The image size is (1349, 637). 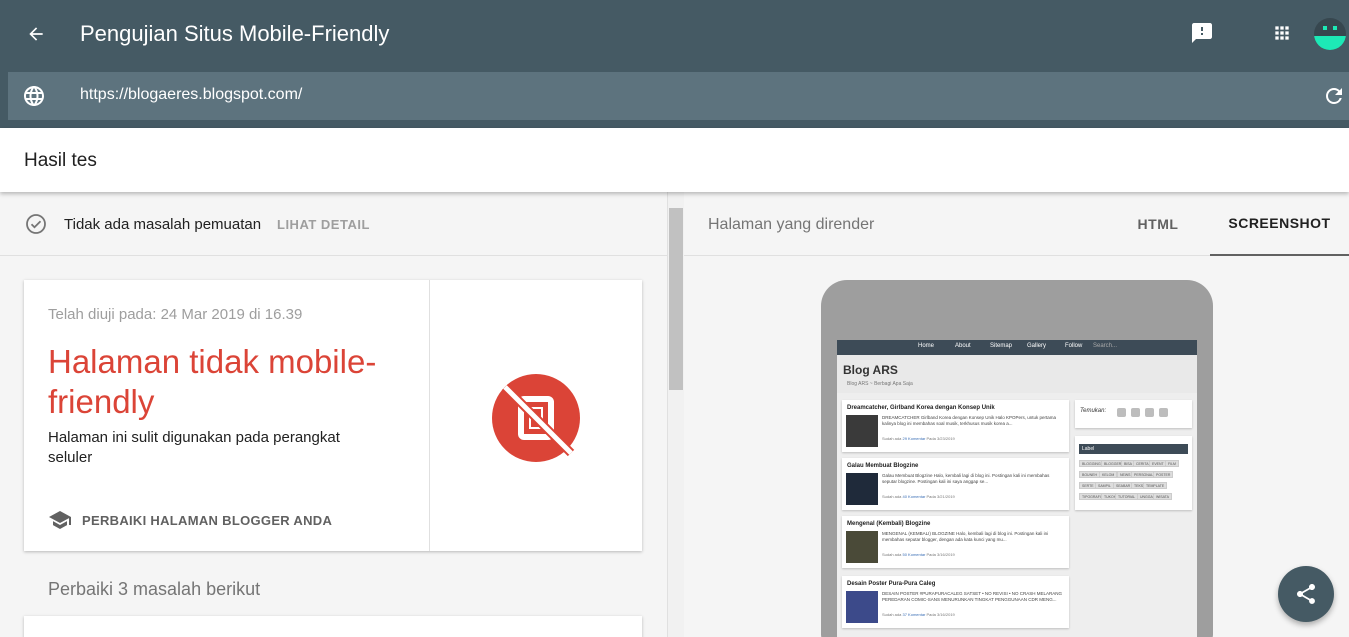 What do you see at coordinates (1017, 374) in the screenshot?
I see `preview-blog-header: Blog ARS Blog ARS ~ Berbagi Apa Saja` at bounding box center [1017, 374].